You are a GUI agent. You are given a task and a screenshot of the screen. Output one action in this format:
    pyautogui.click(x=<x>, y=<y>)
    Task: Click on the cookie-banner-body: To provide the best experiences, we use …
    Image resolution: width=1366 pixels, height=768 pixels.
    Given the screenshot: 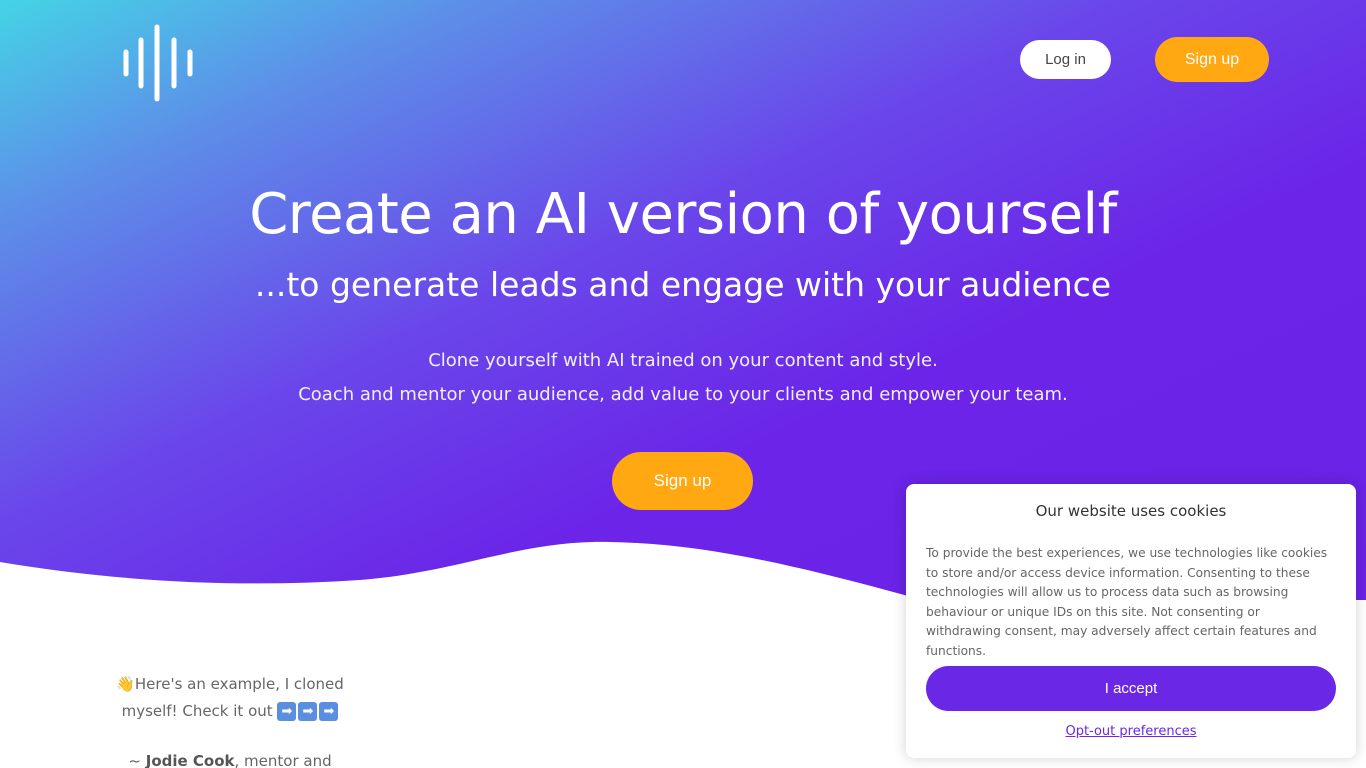 What is the action you would take?
    pyautogui.click(x=1127, y=602)
    